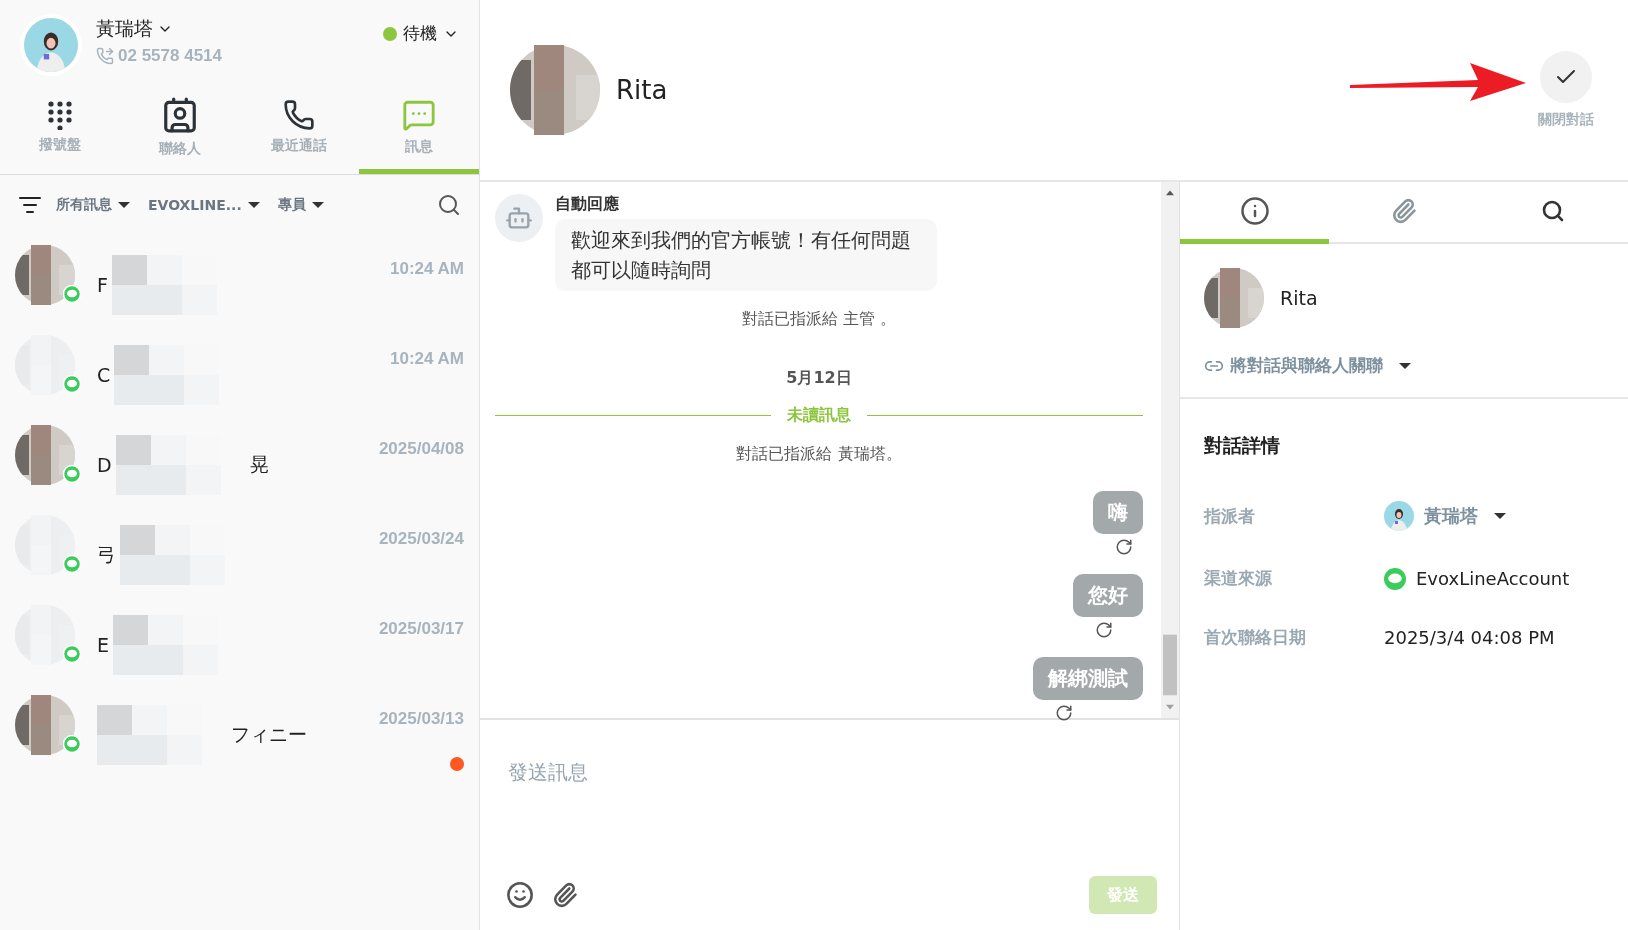 This screenshot has height=930, width=1628. Describe the element at coordinates (106, 554) in the screenshot. I see `contact-name: 弓` at that location.